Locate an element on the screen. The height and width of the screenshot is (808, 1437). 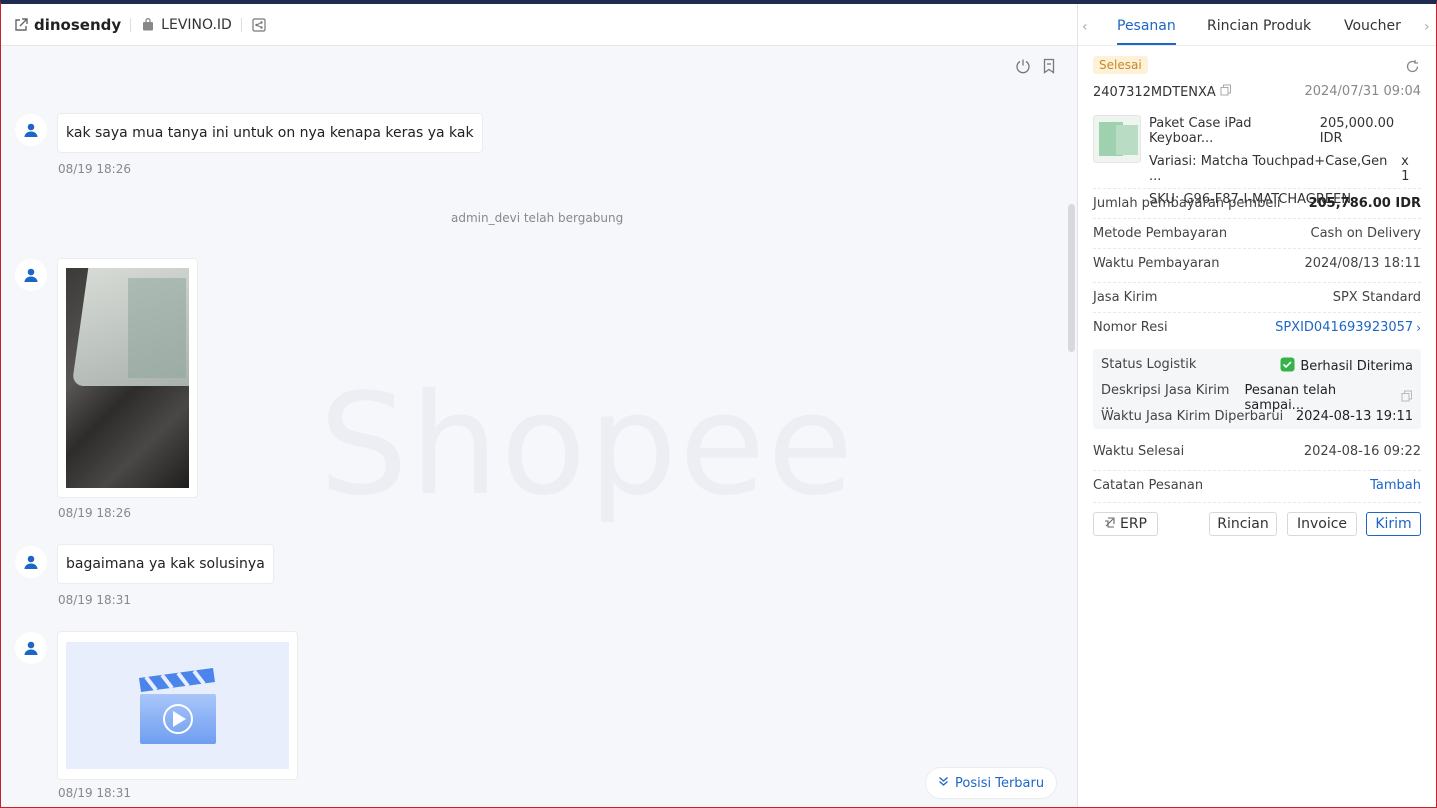
payment-time: 2024/08/13 18:11 is located at coordinates (1362, 263).